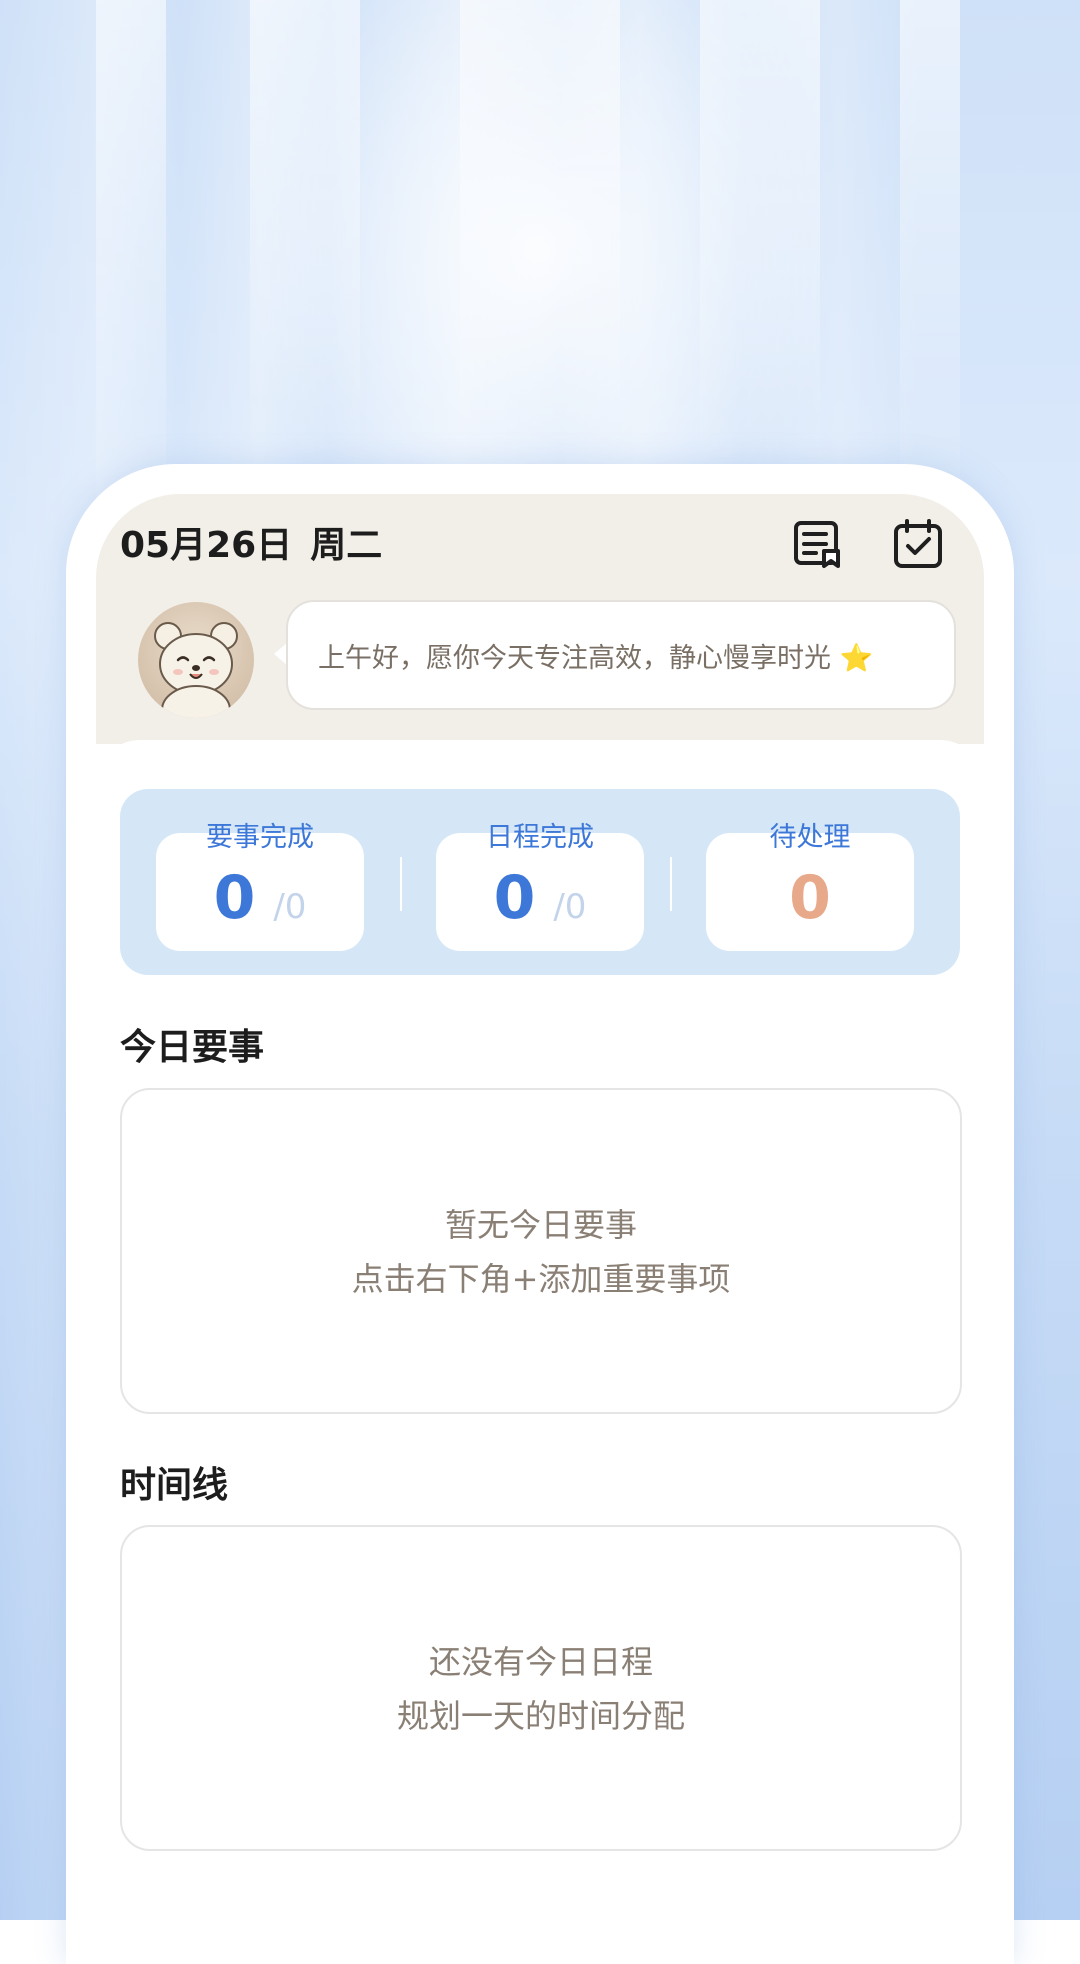 The image size is (1080, 1964). Describe the element at coordinates (541, 1279) in the screenshot. I see `empty-line: 点击右下角+添加重要事项` at that location.